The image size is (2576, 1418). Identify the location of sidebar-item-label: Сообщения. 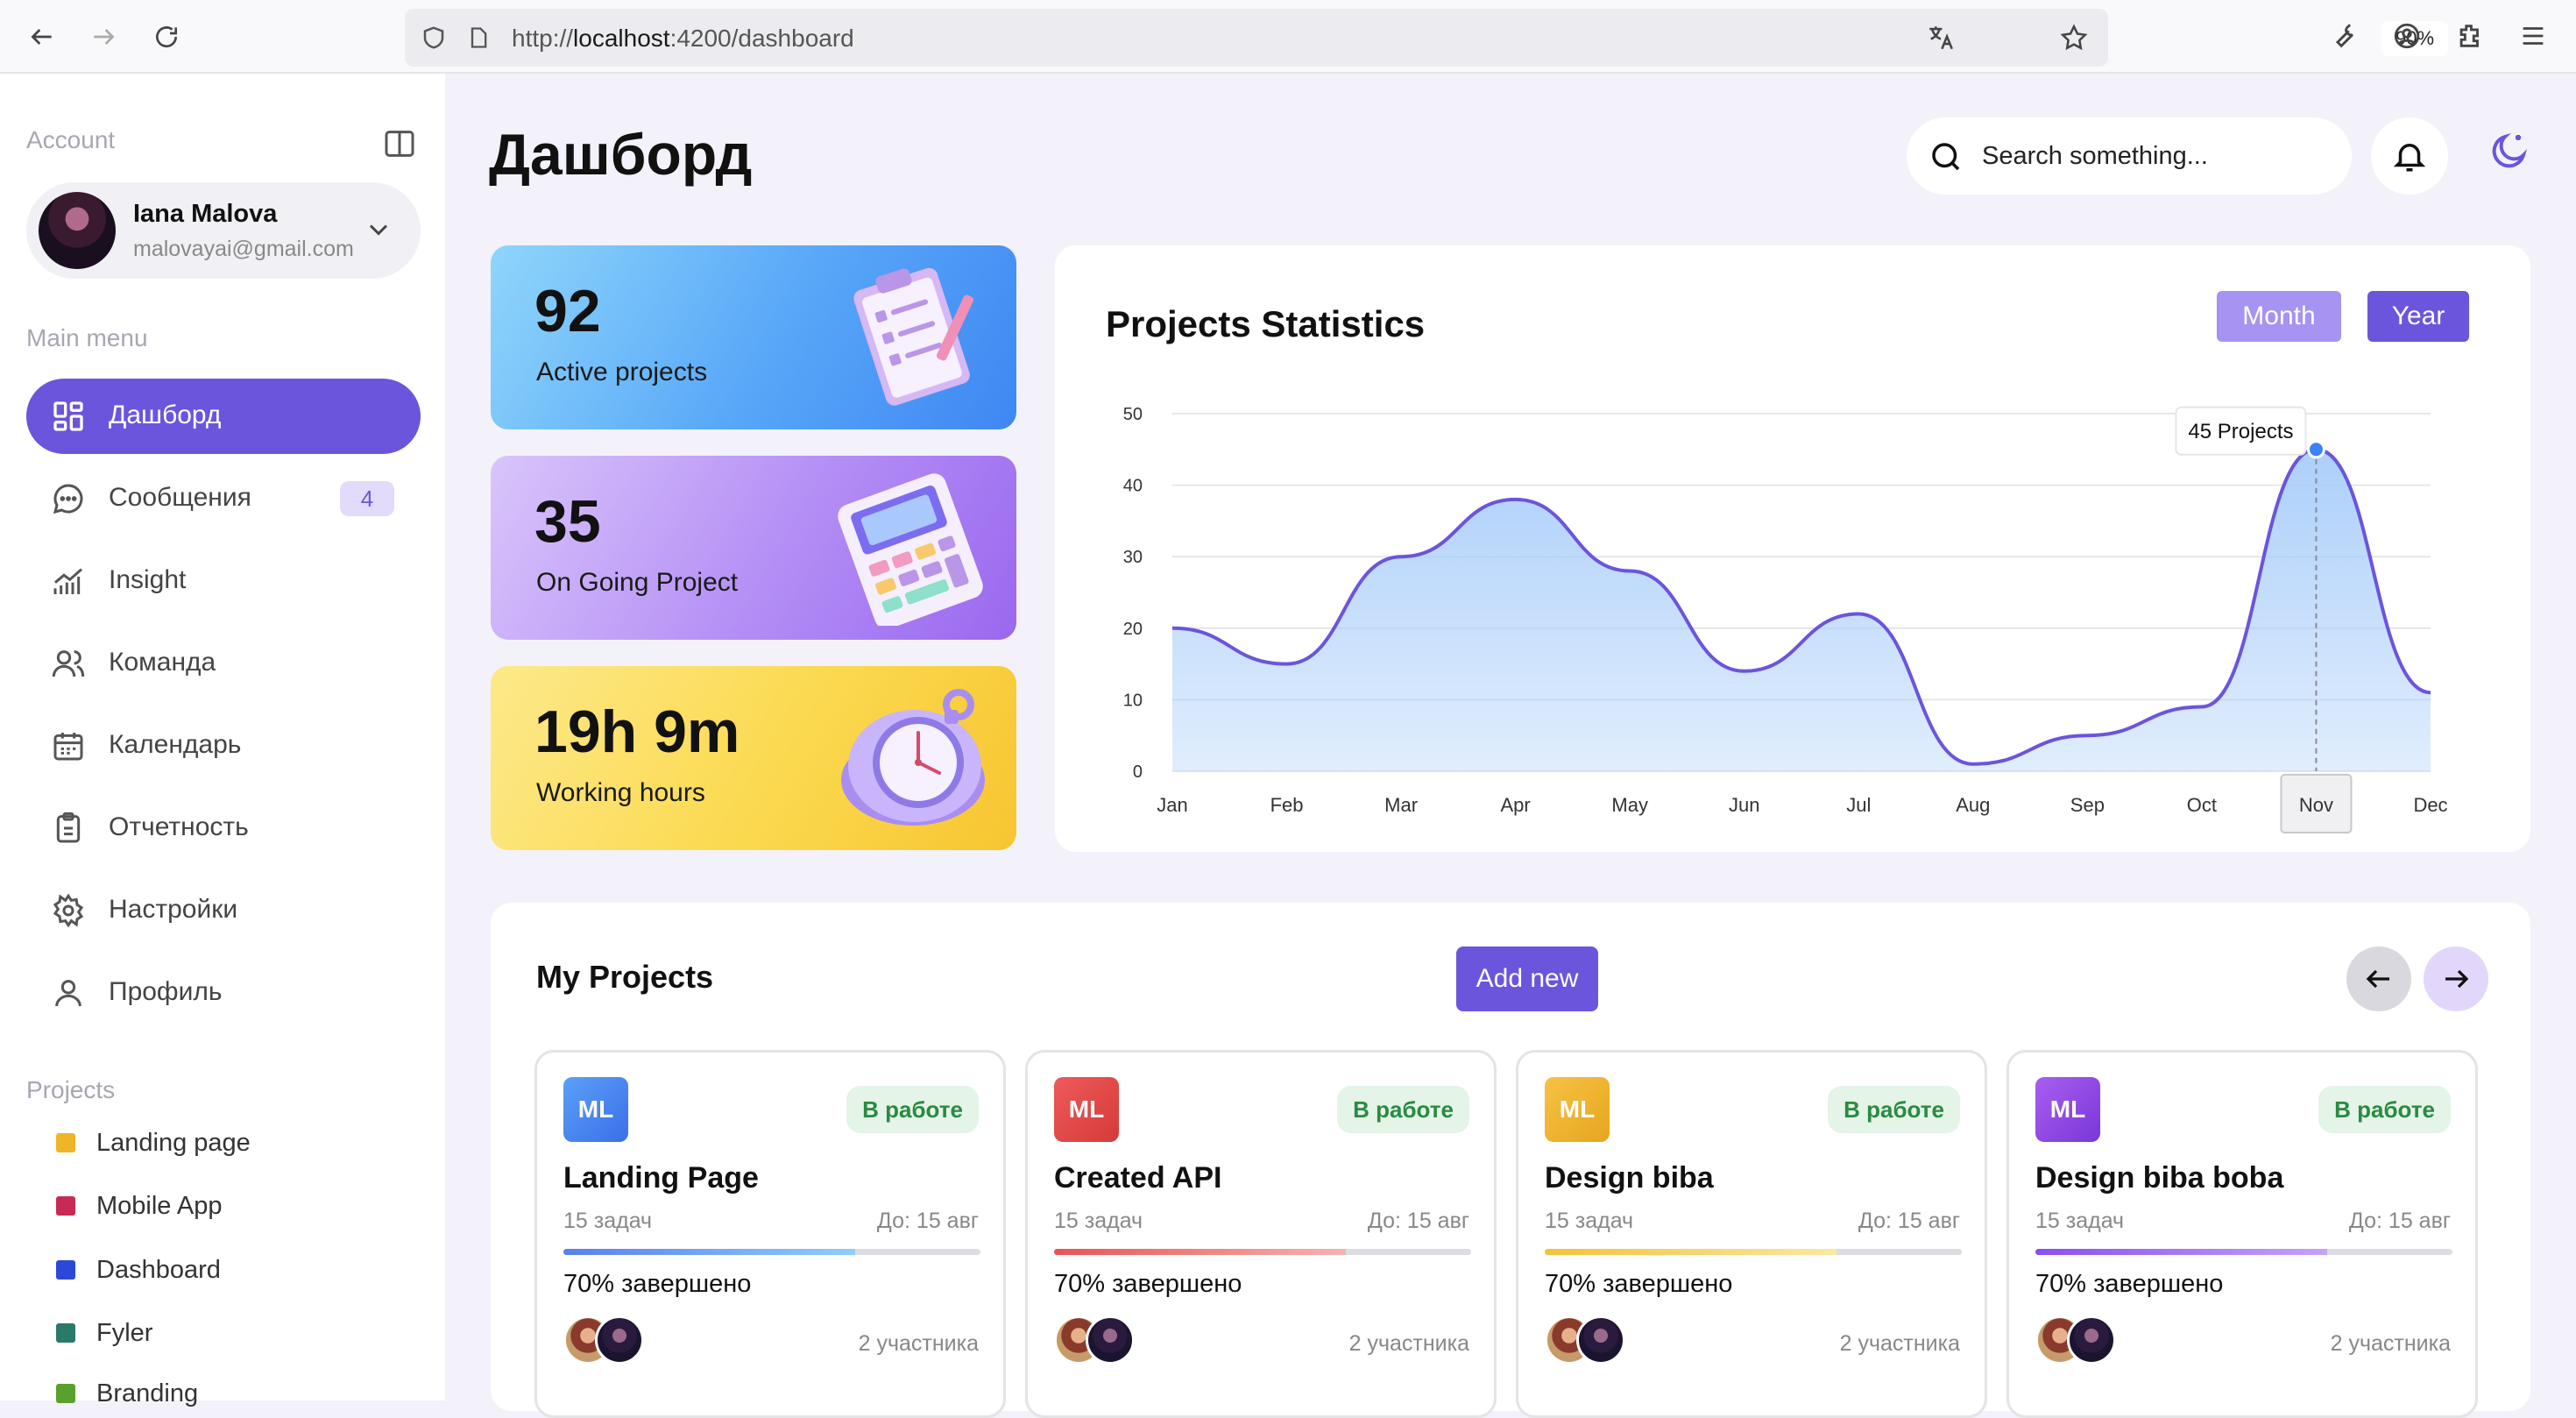
(180, 497).